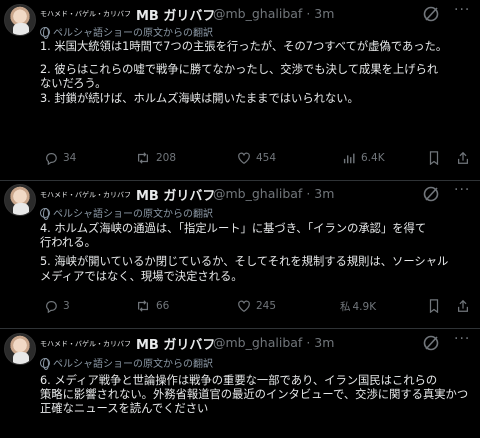  What do you see at coordinates (239, 380) in the screenshot?
I see `tweet-line: 6. メディア戦争と世論操作は戦争の重要な一部であり、イラン国民はこれらの` at bounding box center [239, 380].